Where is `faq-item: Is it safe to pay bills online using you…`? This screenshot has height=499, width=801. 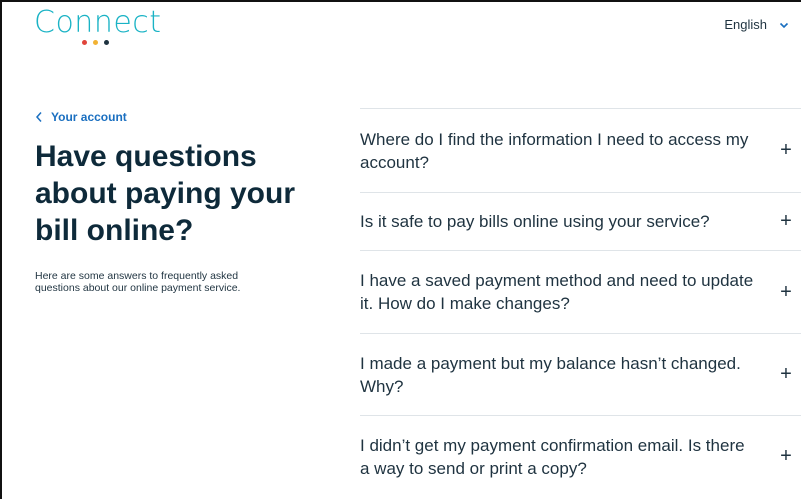 faq-item: Is it safe to pay bills online using you… is located at coordinates (580, 221).